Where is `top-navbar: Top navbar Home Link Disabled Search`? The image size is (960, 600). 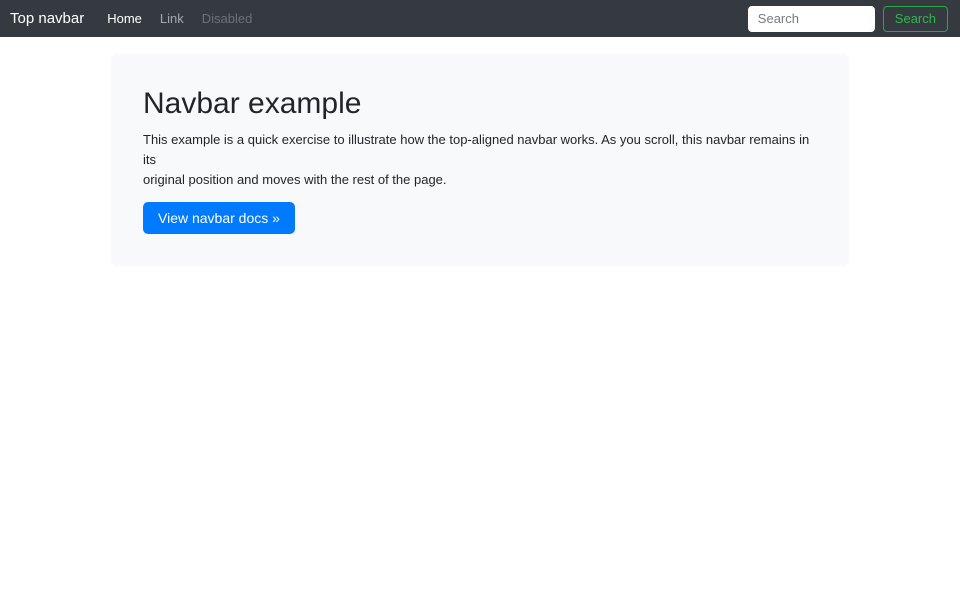
top-navbar: Top navbar Home Link Disabled Search is located at coordinates (480, 18).